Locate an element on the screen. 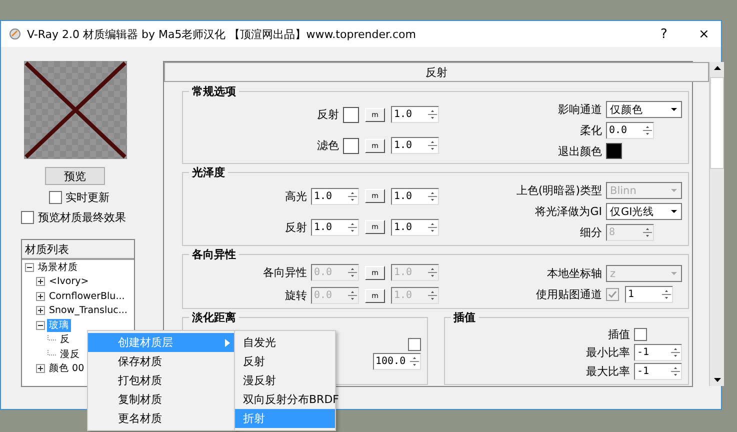 The width and height of the screenshot is (737, 432). preview-button: 预览 is located at coordinates (75, 176).